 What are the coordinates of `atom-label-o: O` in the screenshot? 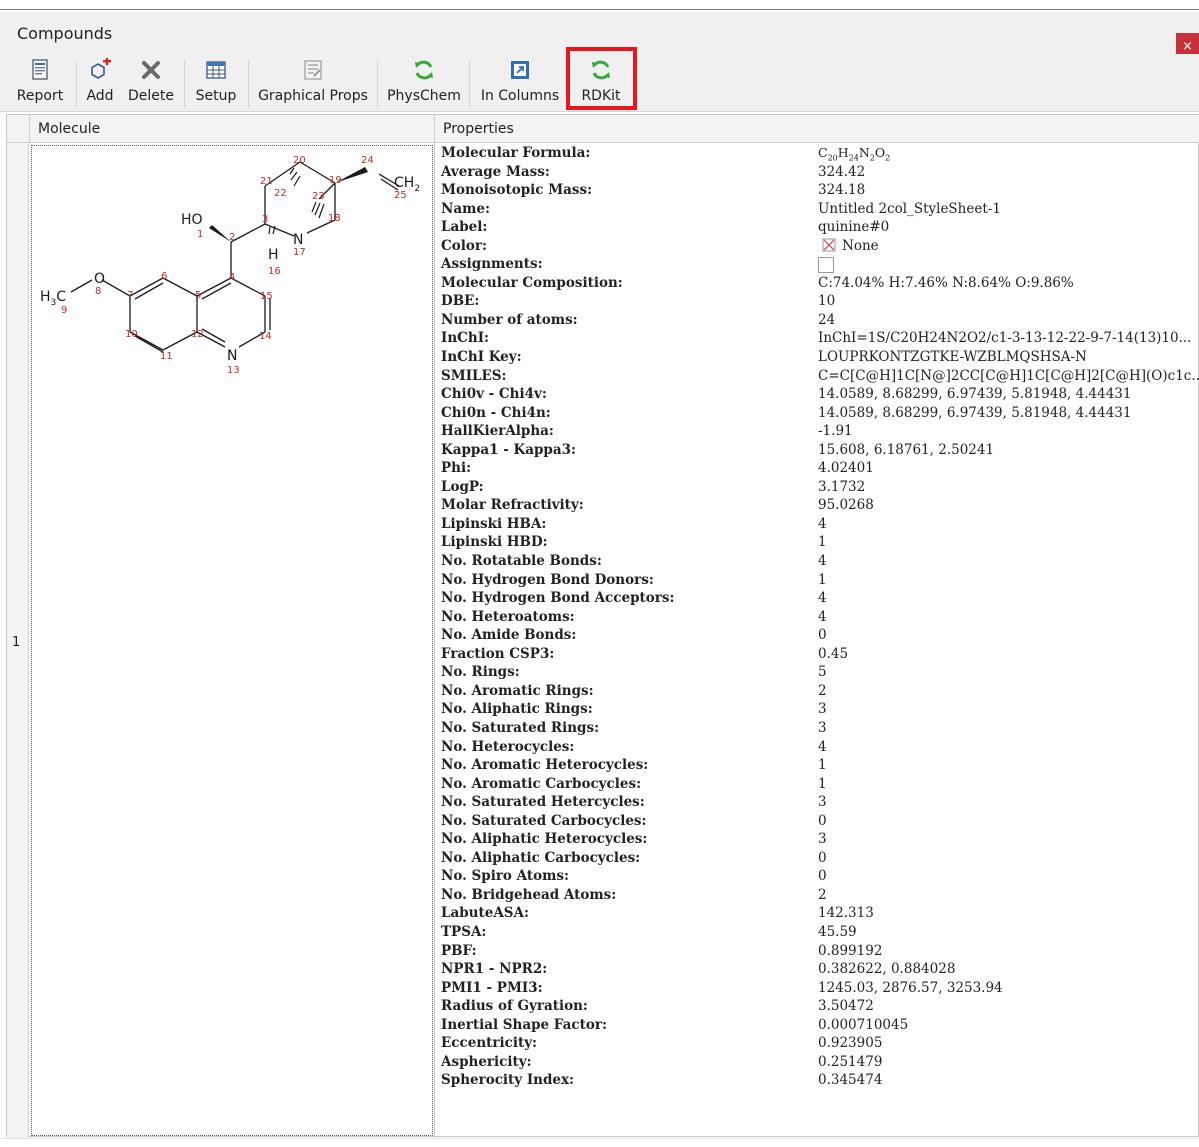 It's located at (99, 279).